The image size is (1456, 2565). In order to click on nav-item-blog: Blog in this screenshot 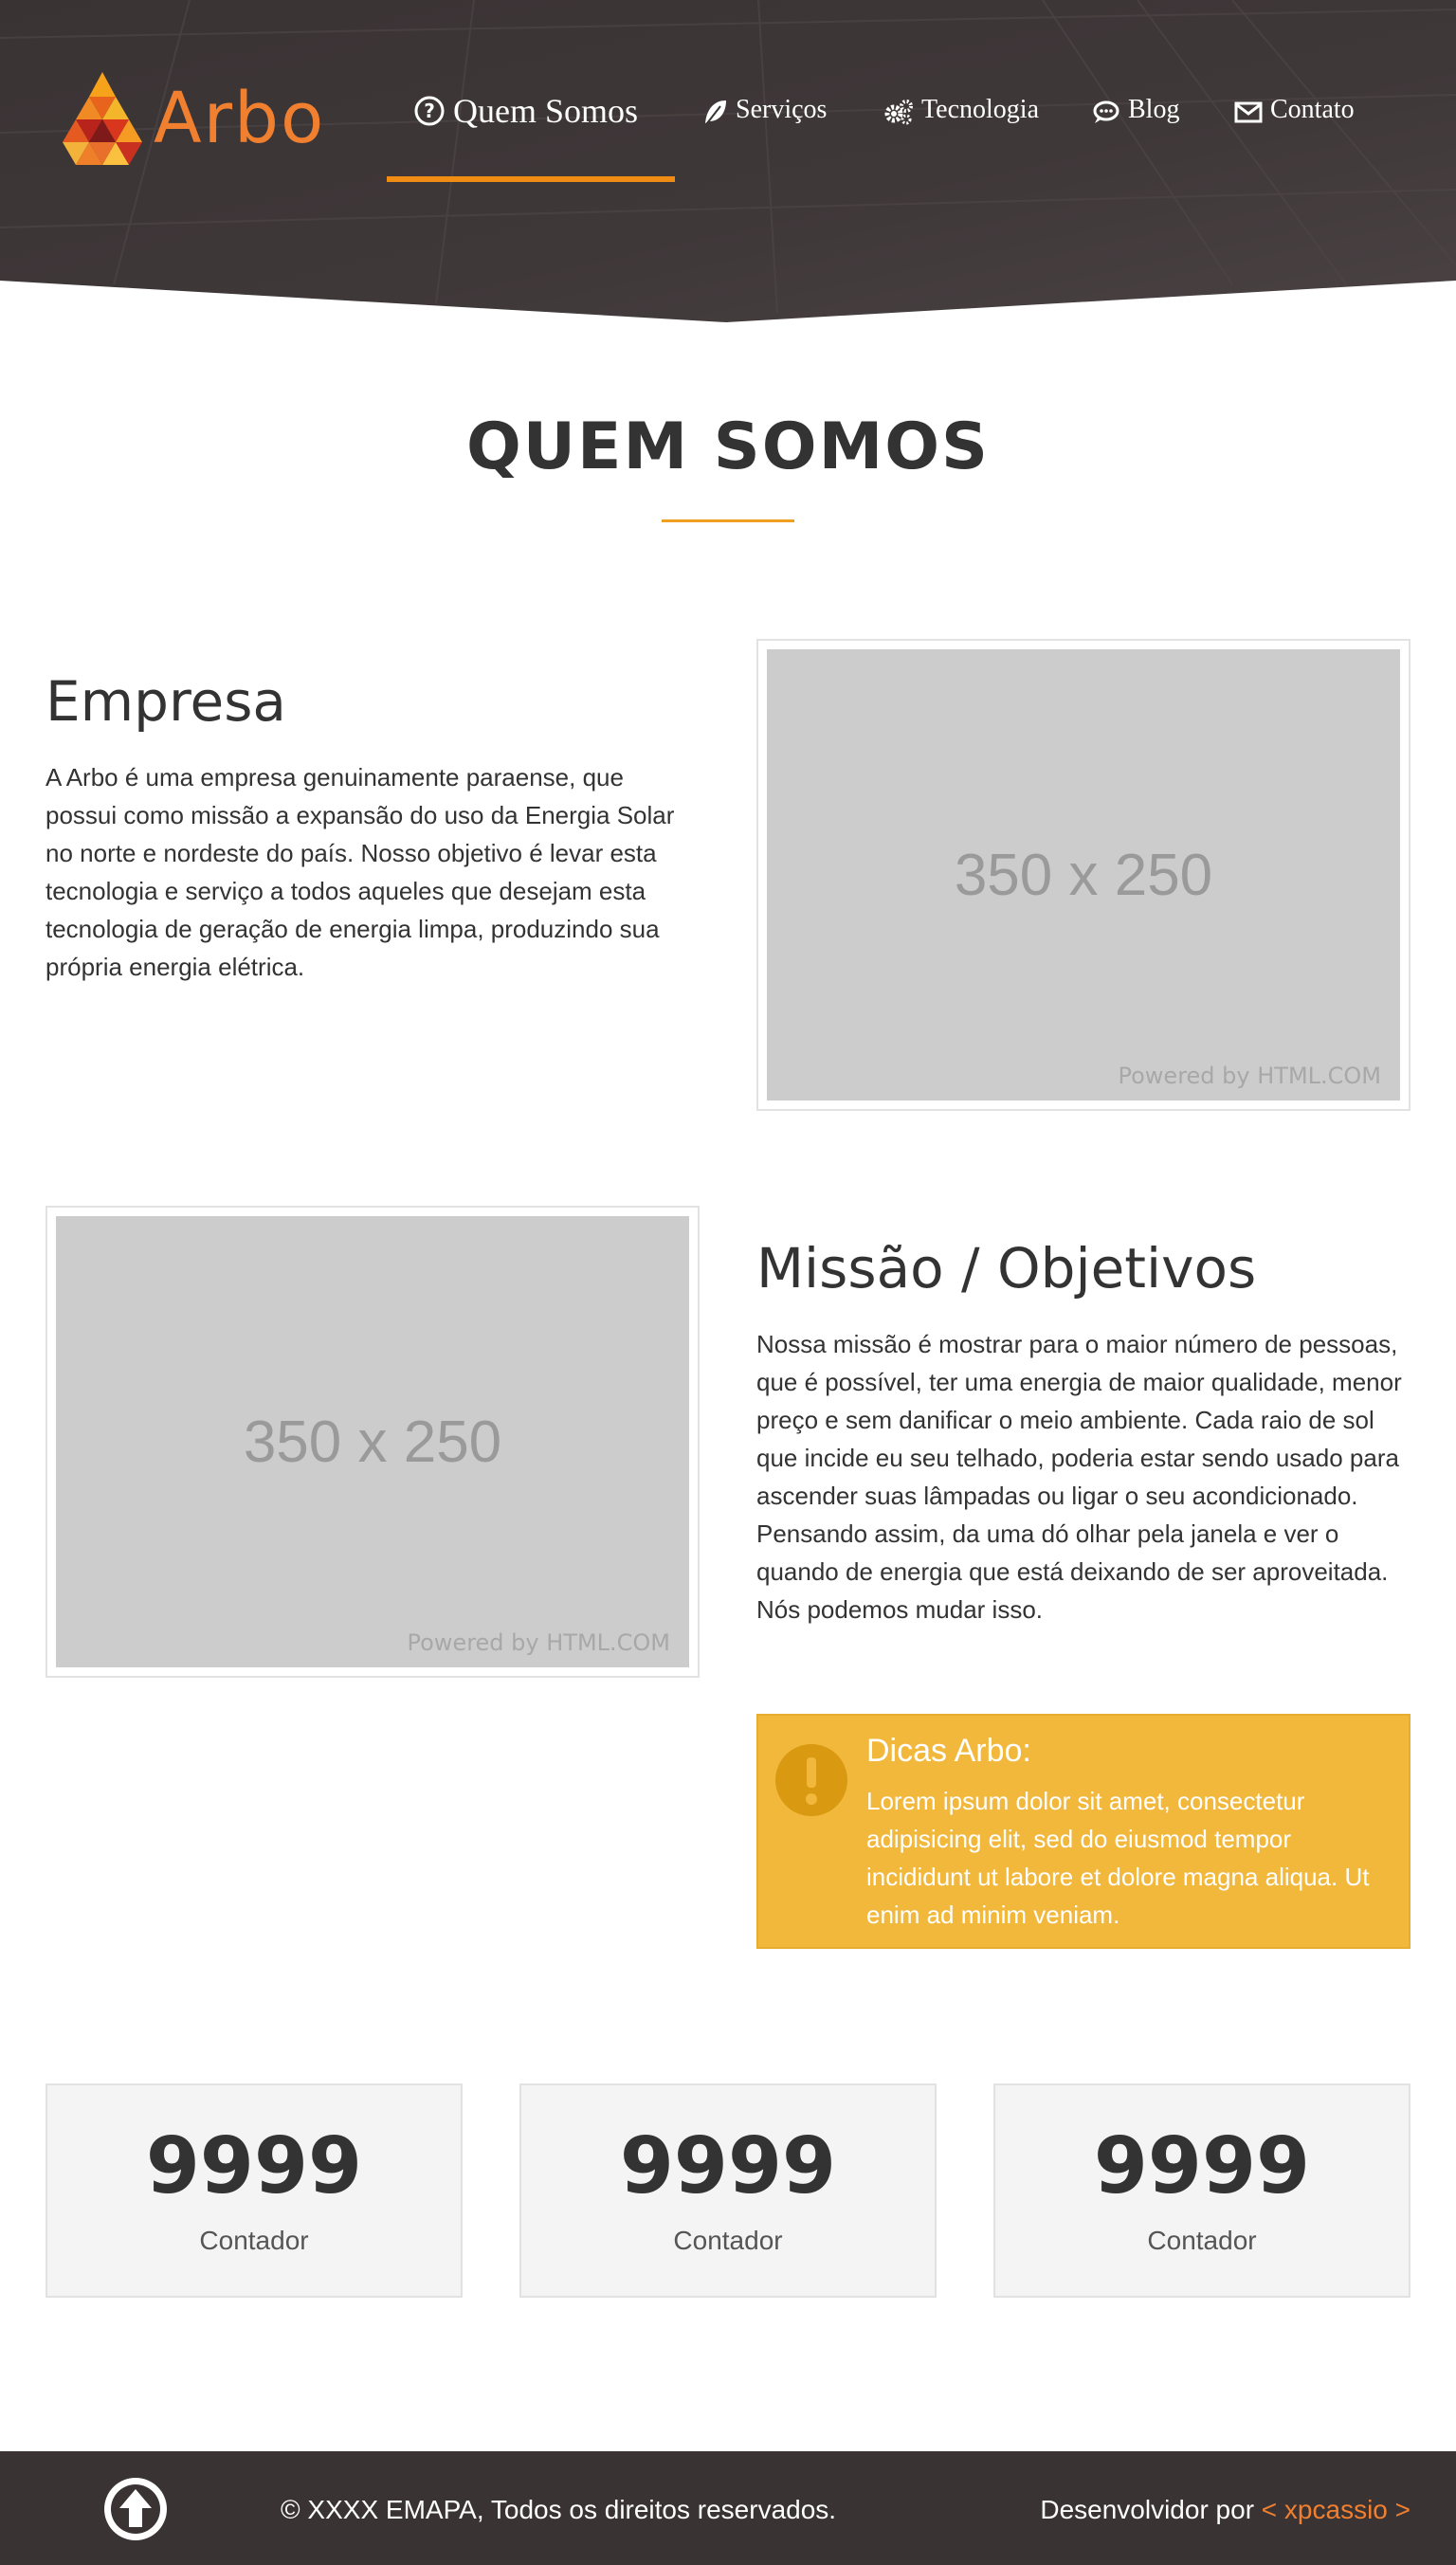, I will do `click(1135, 133)`.